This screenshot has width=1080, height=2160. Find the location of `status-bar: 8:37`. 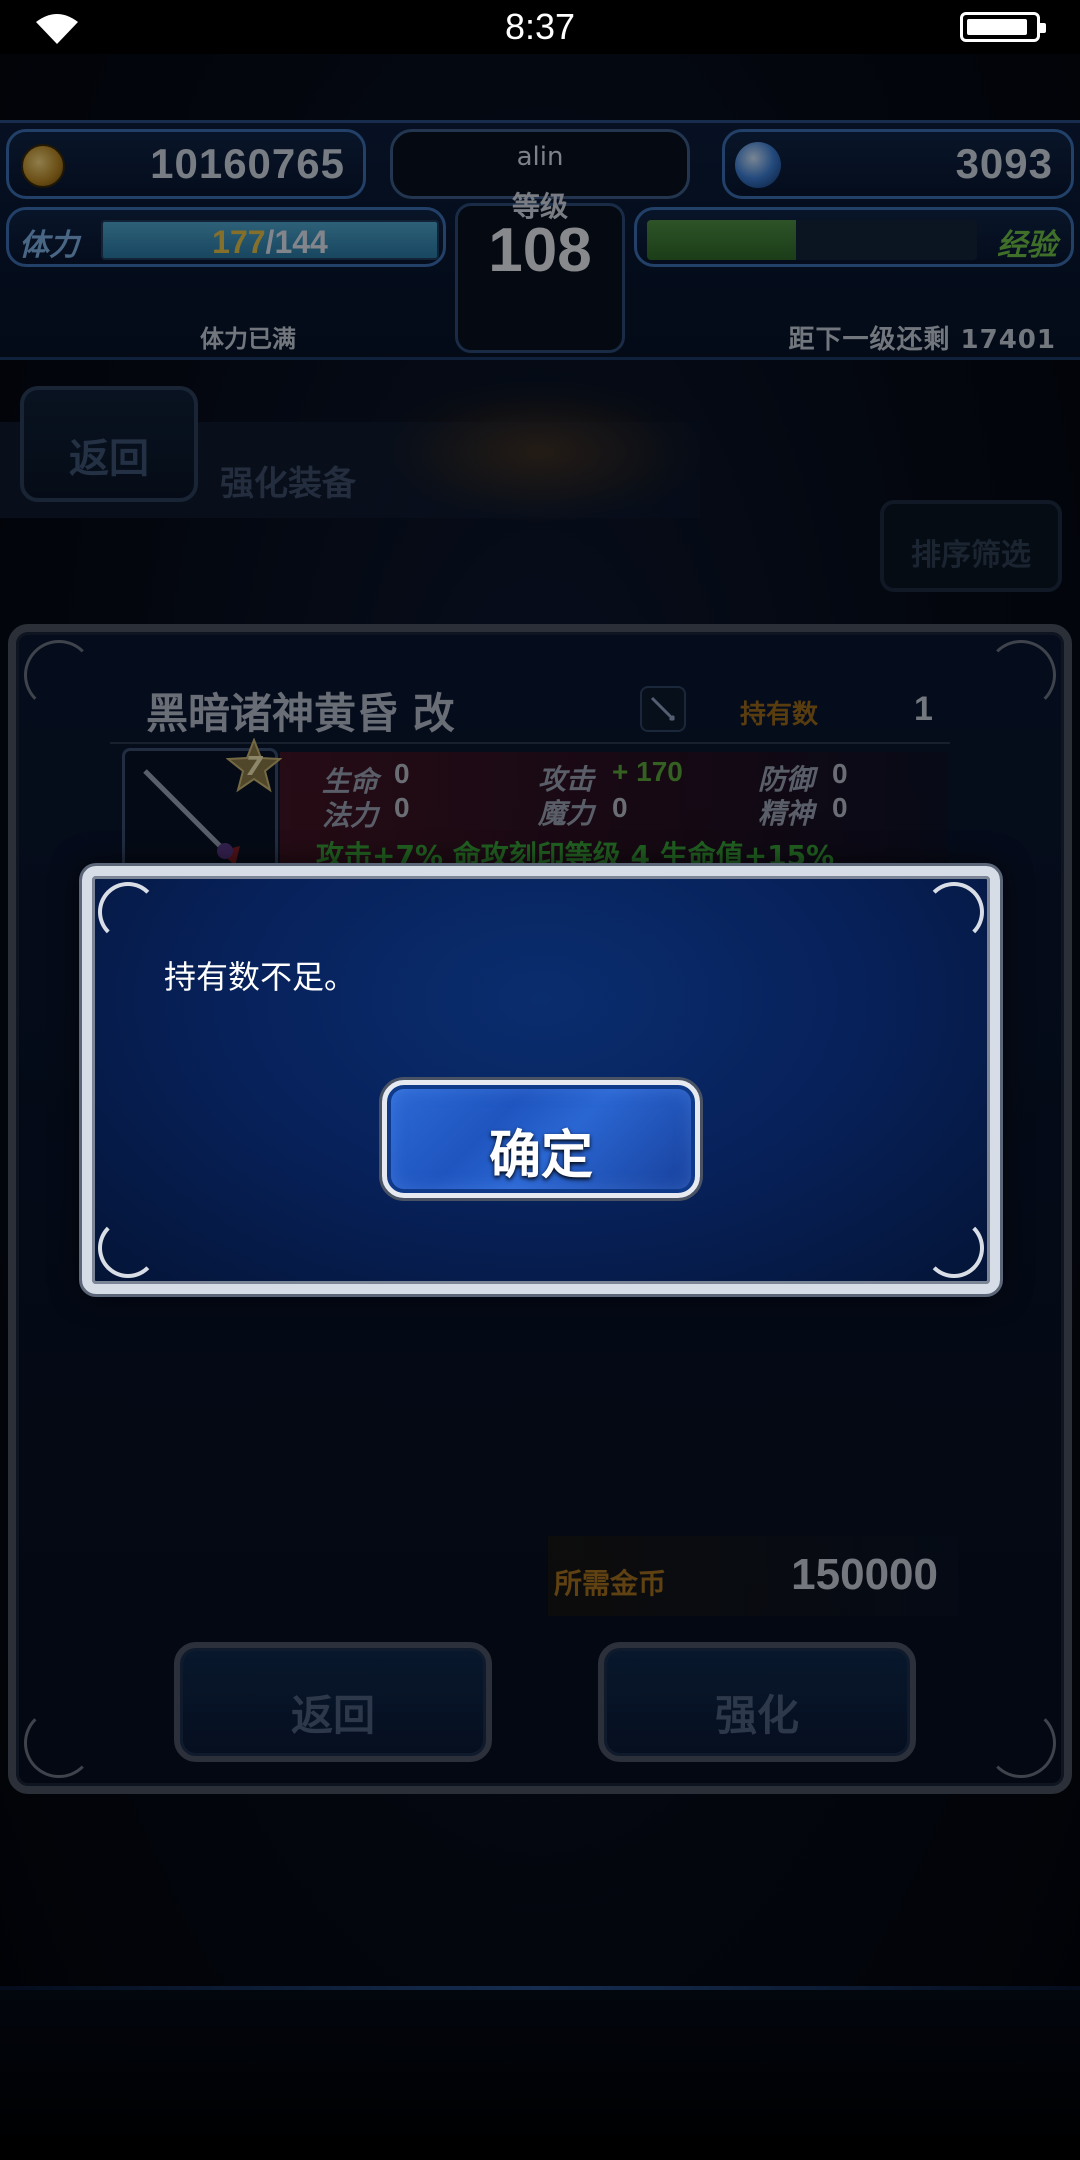

status-bar: 8:37 is located at coordinates (540, 27).